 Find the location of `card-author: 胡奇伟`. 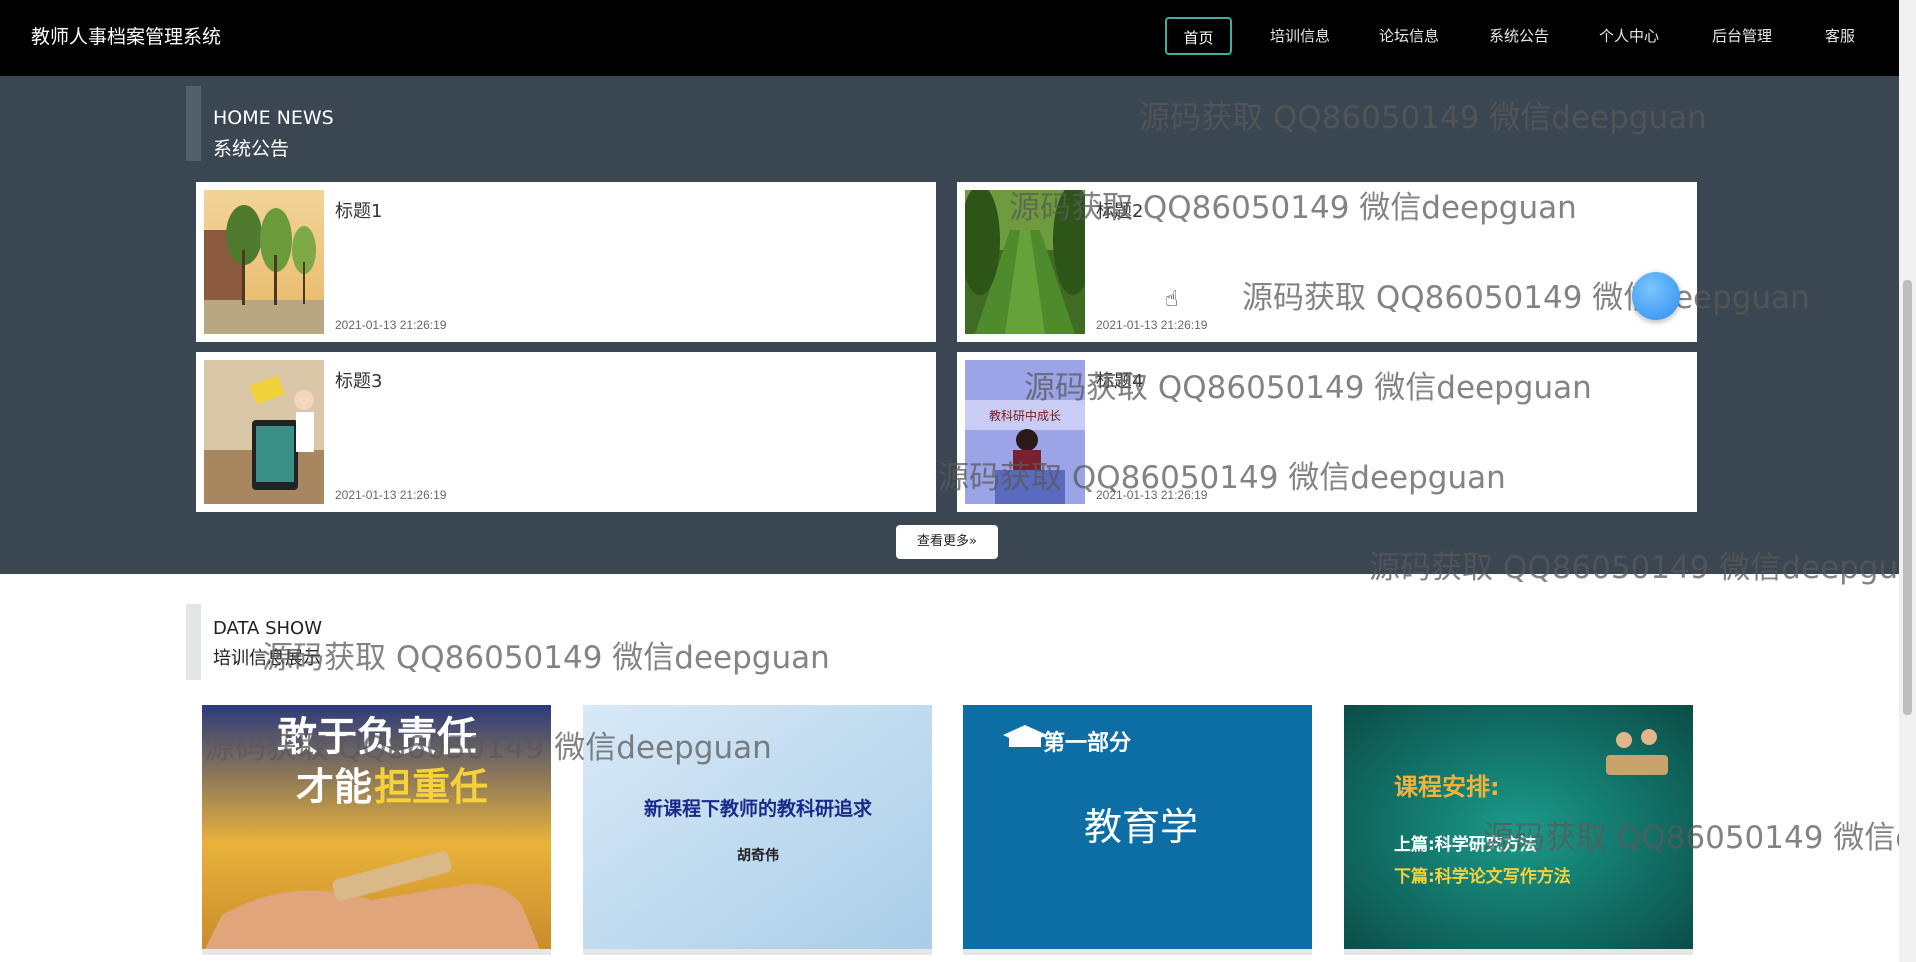

card-author: 胡奇伟 is located at coordinates (758, 855).